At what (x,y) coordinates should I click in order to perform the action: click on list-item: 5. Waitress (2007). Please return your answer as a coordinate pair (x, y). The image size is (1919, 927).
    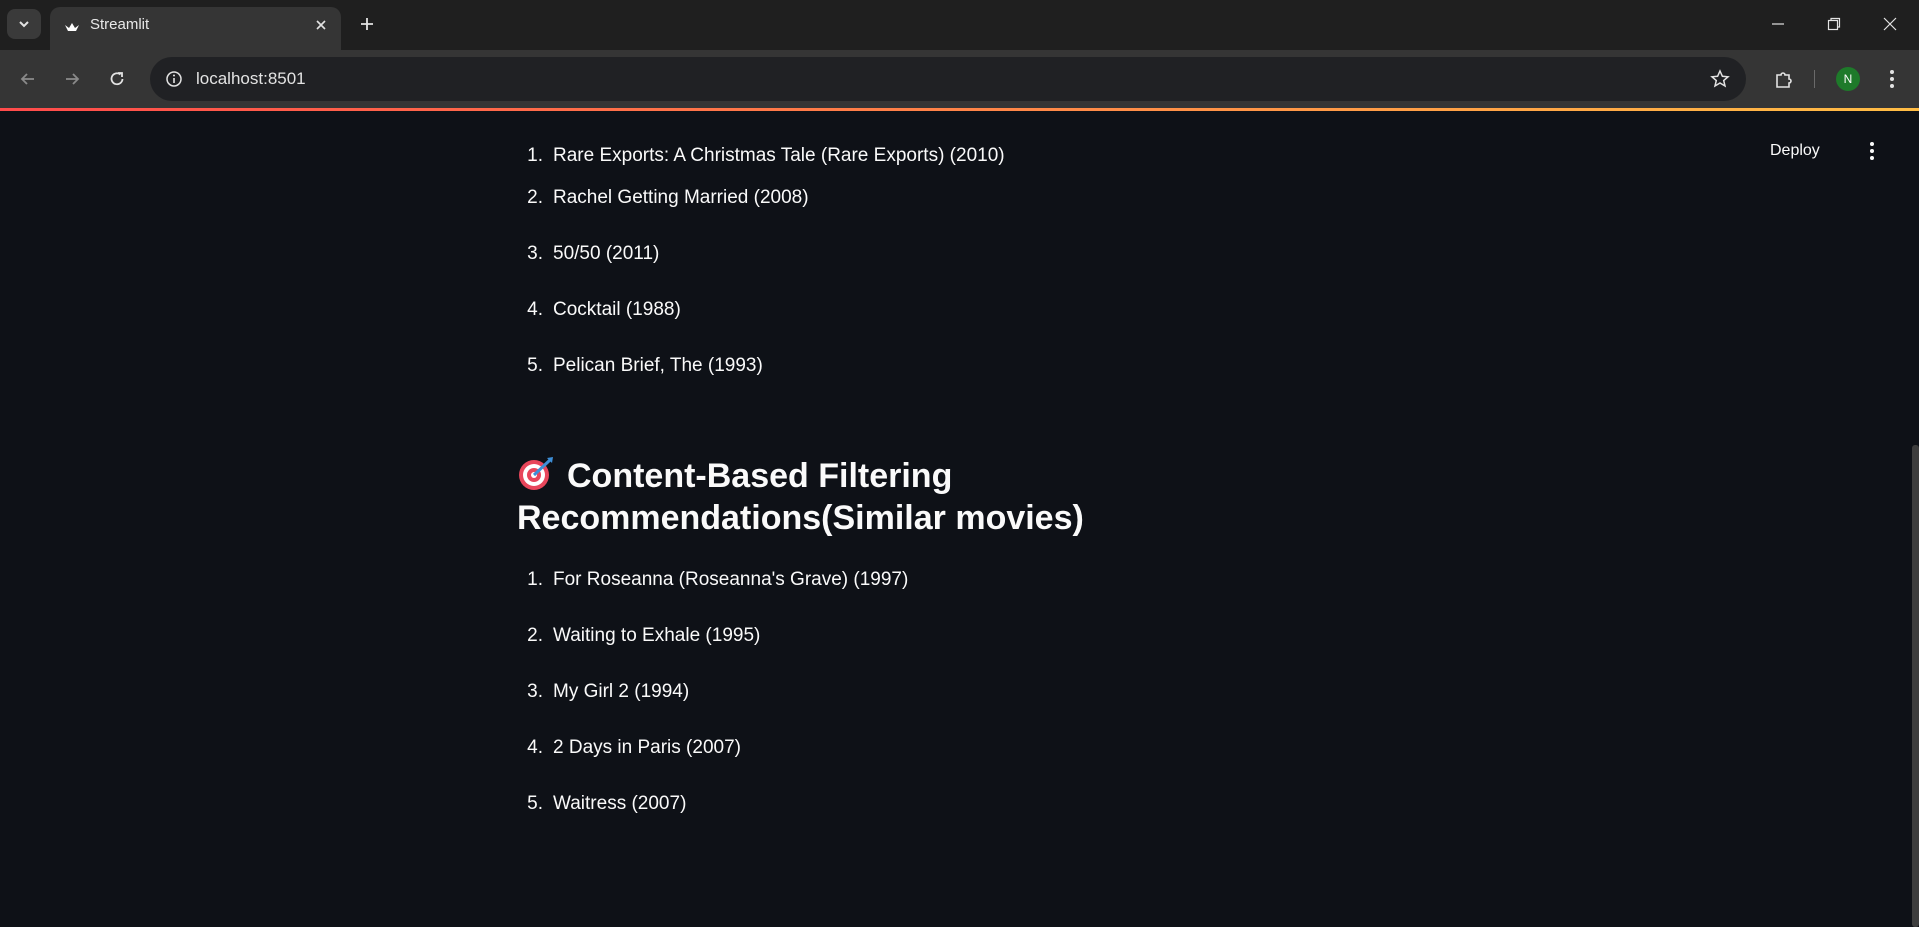
    Looking at the image, I should click on (601, 804).